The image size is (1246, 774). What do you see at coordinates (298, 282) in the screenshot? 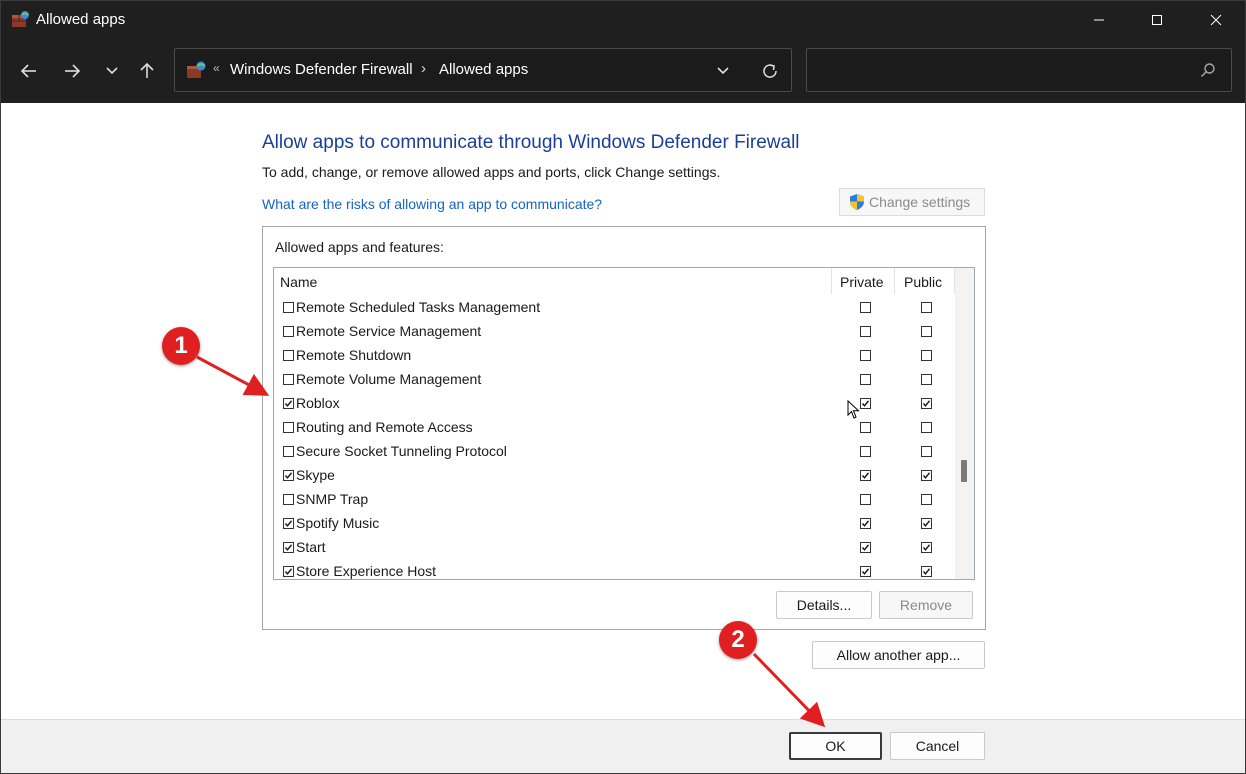
I see `column-header-name: Name` at bounding box center [298, 282].